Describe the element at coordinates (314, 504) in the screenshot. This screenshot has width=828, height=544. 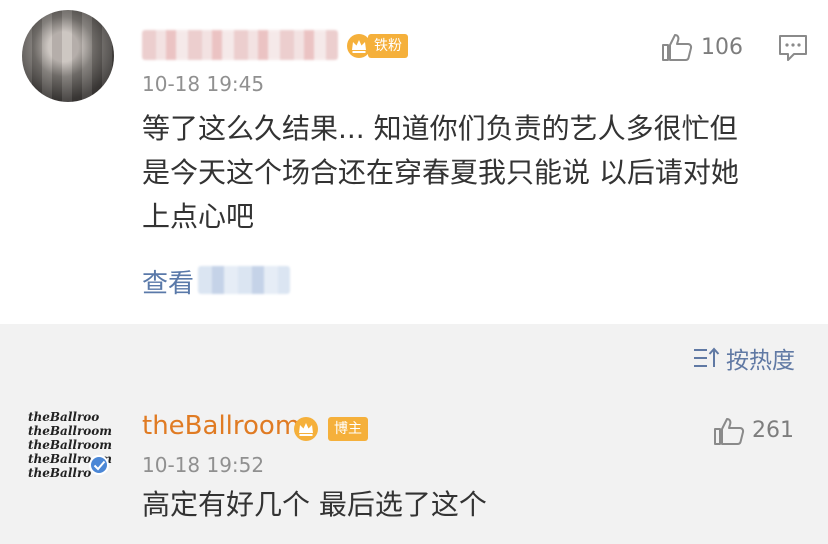
I see `reply-text: 高定有好几个 最后选了这个` at that location.